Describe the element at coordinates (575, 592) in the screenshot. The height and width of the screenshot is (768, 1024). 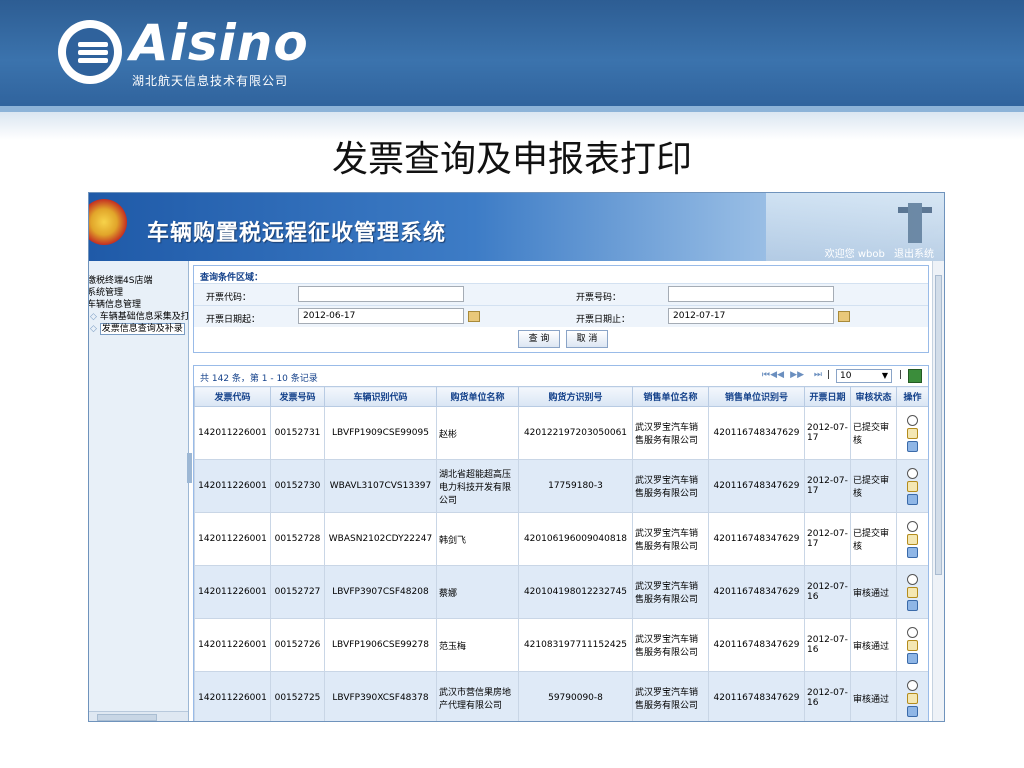
I see `table-cell: 420104198012232745` at that location.